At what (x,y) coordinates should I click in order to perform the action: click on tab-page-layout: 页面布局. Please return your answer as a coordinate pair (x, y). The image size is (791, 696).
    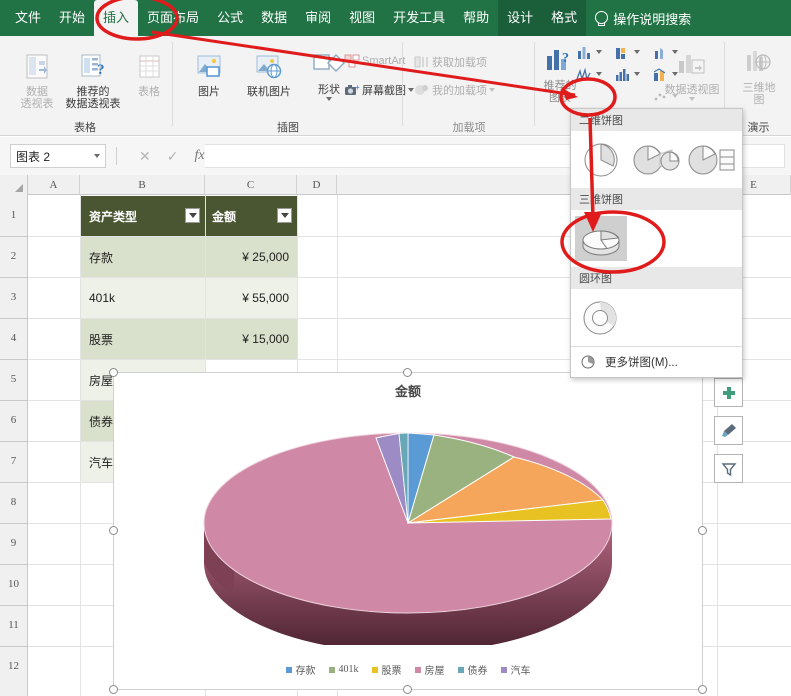
    Looking at the image, I should click on (173, 18).